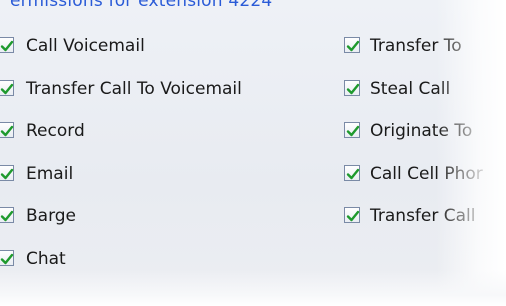 This screenshot has height=306, width=506. I want to click on permission-call-voicemail: Call Voicemail, so click(121, 57).